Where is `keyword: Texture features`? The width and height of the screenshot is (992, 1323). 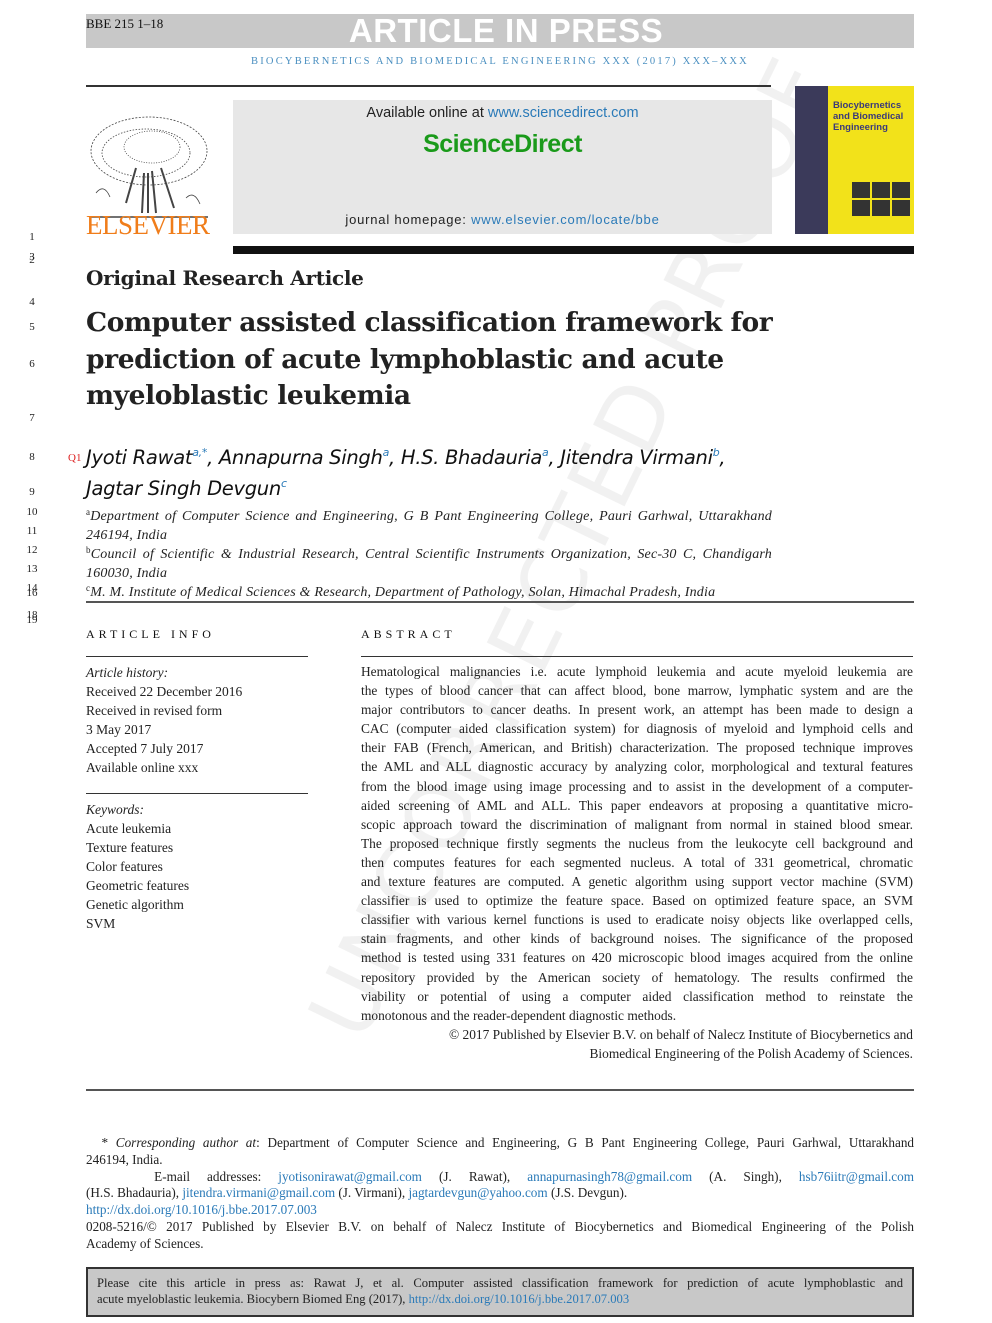 keyword: Texture features is located at coordinates (130, 847).